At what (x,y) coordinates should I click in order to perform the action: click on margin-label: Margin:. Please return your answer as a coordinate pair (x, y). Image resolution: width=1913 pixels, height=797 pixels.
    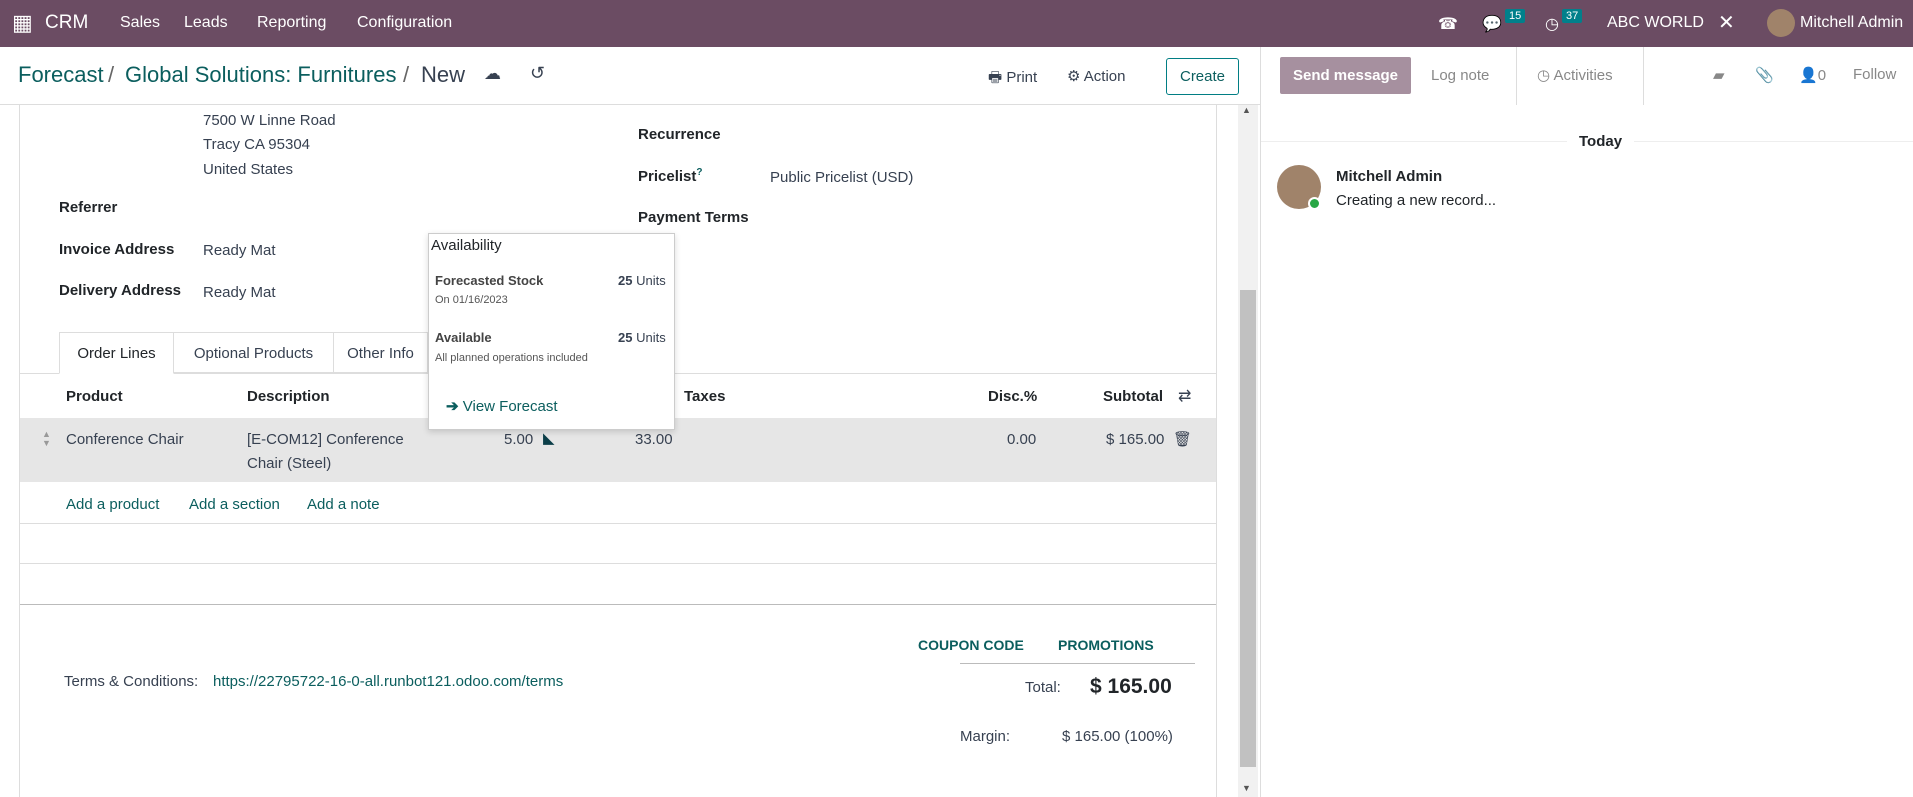
    Looking at the image, I should click on (985, 736).